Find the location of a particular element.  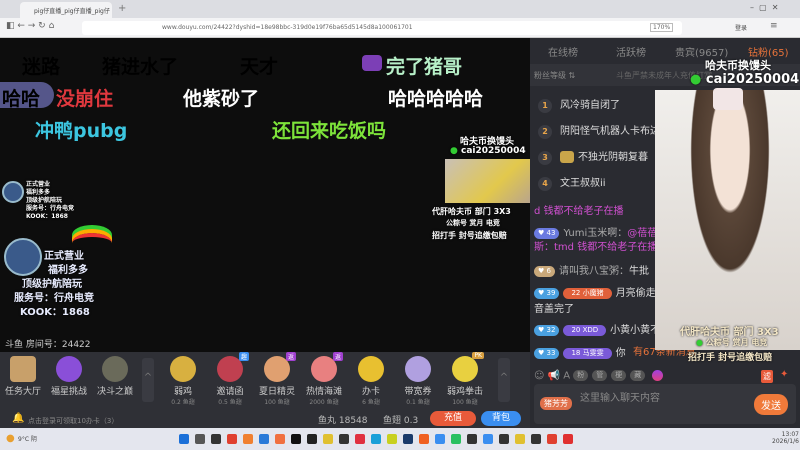

gift-icon: 趣 is located at coordinates (233, 367).